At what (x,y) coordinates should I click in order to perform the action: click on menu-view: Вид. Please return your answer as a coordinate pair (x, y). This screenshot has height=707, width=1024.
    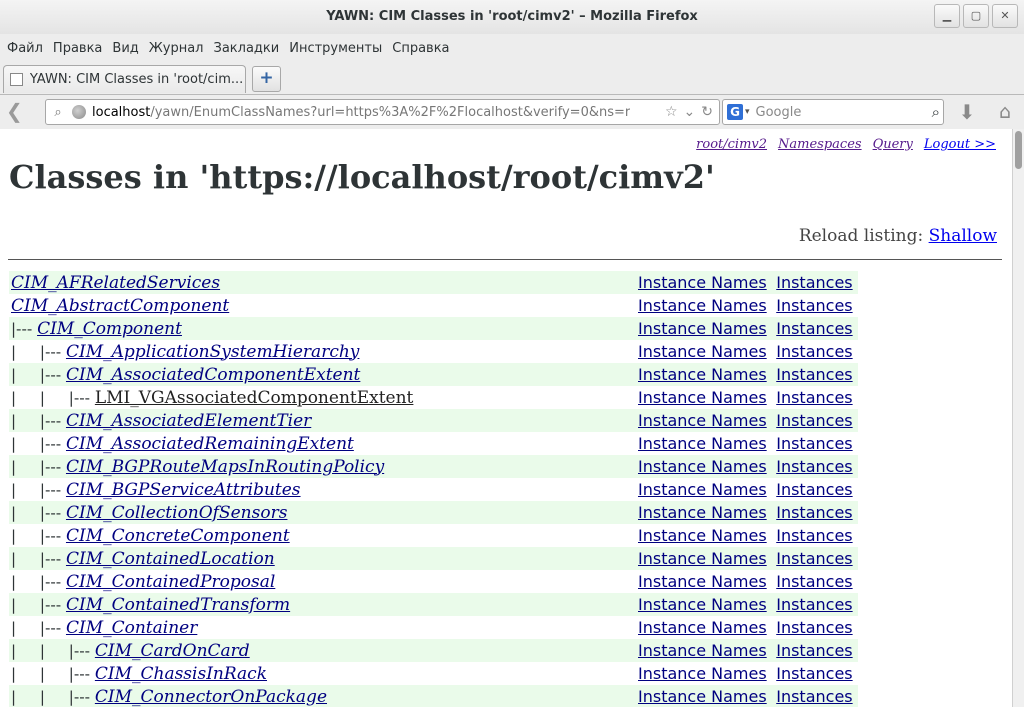
    Looking at the image, I should click on (125, 48).